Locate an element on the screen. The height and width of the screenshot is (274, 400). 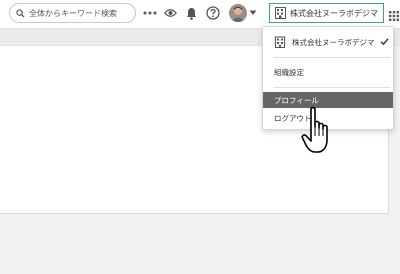
help-icon is located at coordinates (213, 13).